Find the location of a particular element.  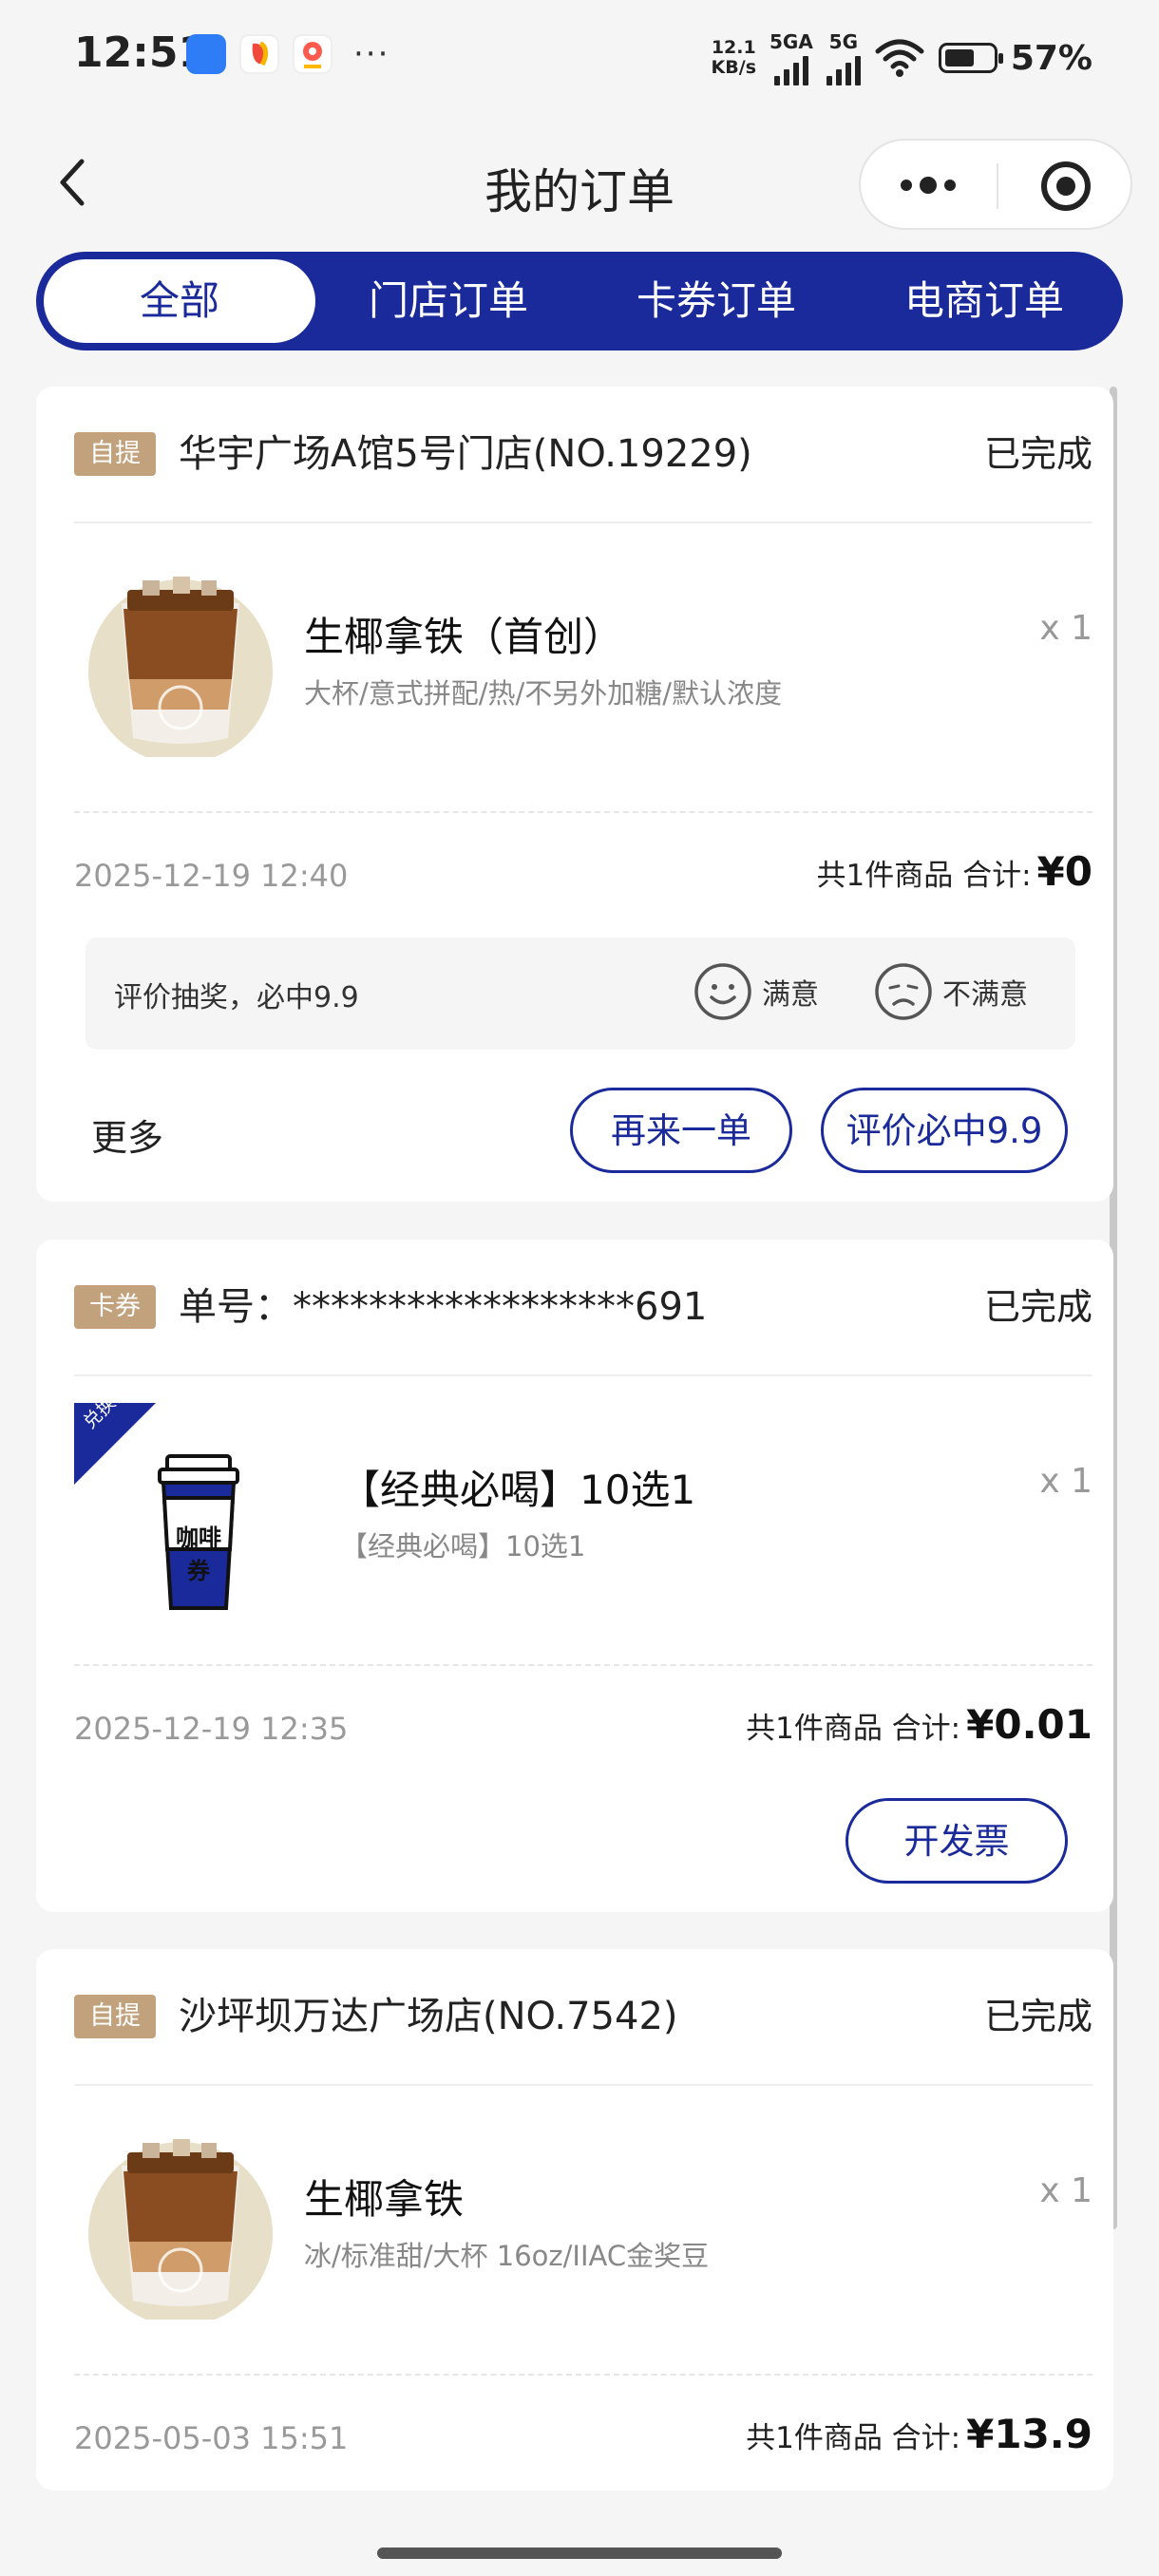

product-name: 【经典必喝】10选1 is located at coordinates (518, 1490).